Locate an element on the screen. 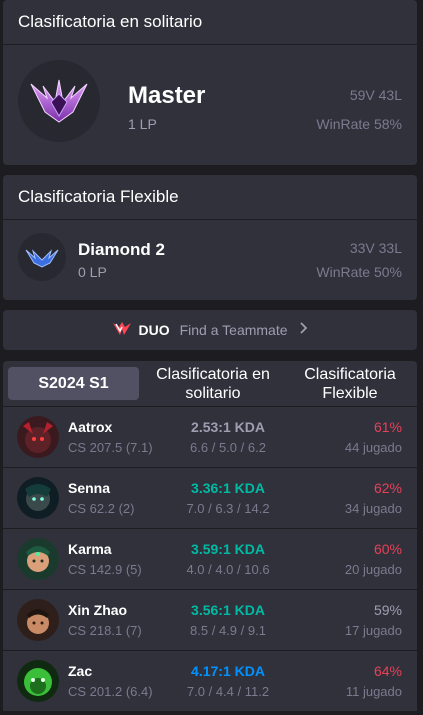 The image size is (423, 715). flex-ranked-title: Clasificatoria Flexible is located at coordinates (210, 197).